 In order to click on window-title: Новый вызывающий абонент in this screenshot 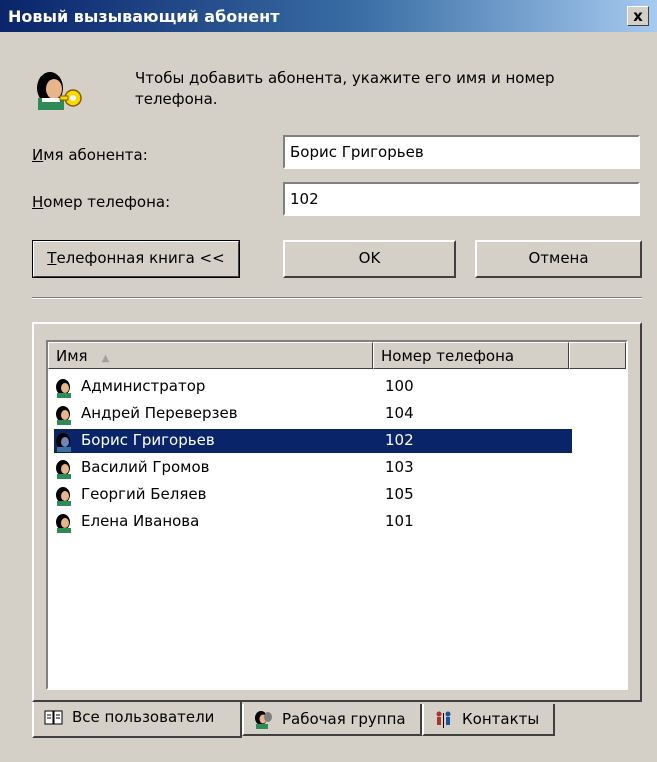, I will do `click(144, 16)`.